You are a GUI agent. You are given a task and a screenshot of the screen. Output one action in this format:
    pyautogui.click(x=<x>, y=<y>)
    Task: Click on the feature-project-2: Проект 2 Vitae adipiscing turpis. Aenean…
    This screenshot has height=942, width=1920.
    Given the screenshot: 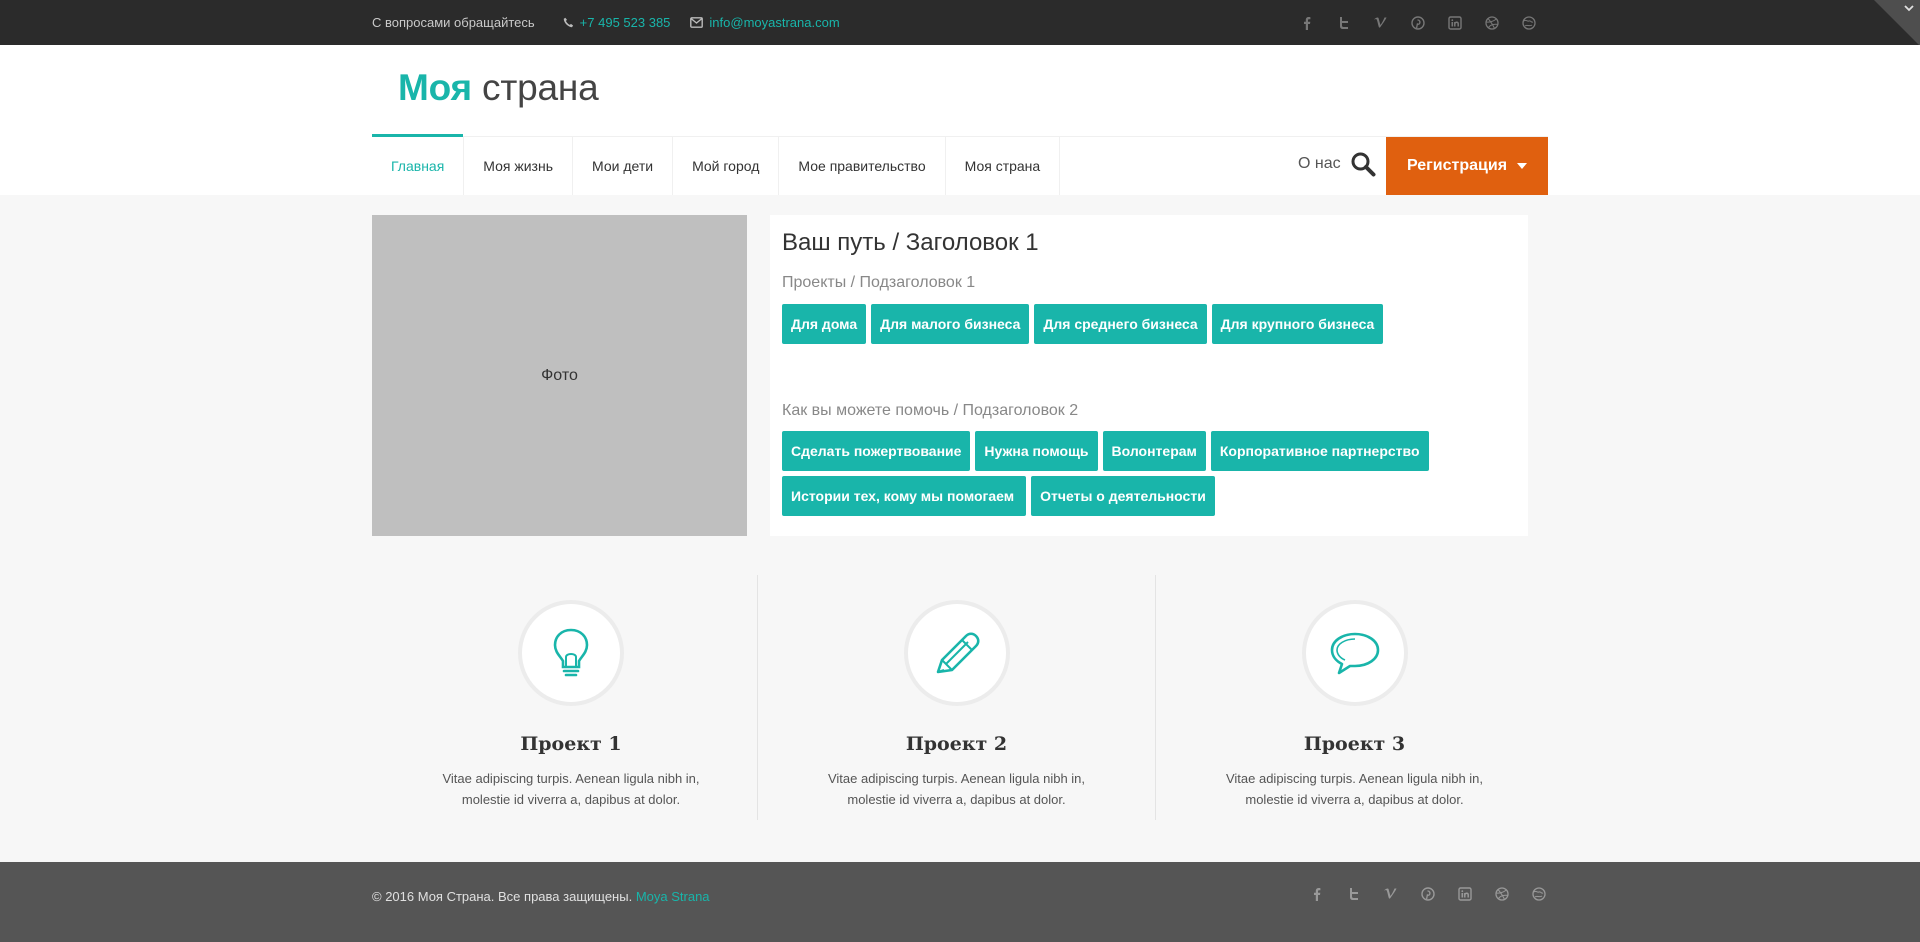 What is the action you would take?
    pyautogui.click(x=956, y=697)
    